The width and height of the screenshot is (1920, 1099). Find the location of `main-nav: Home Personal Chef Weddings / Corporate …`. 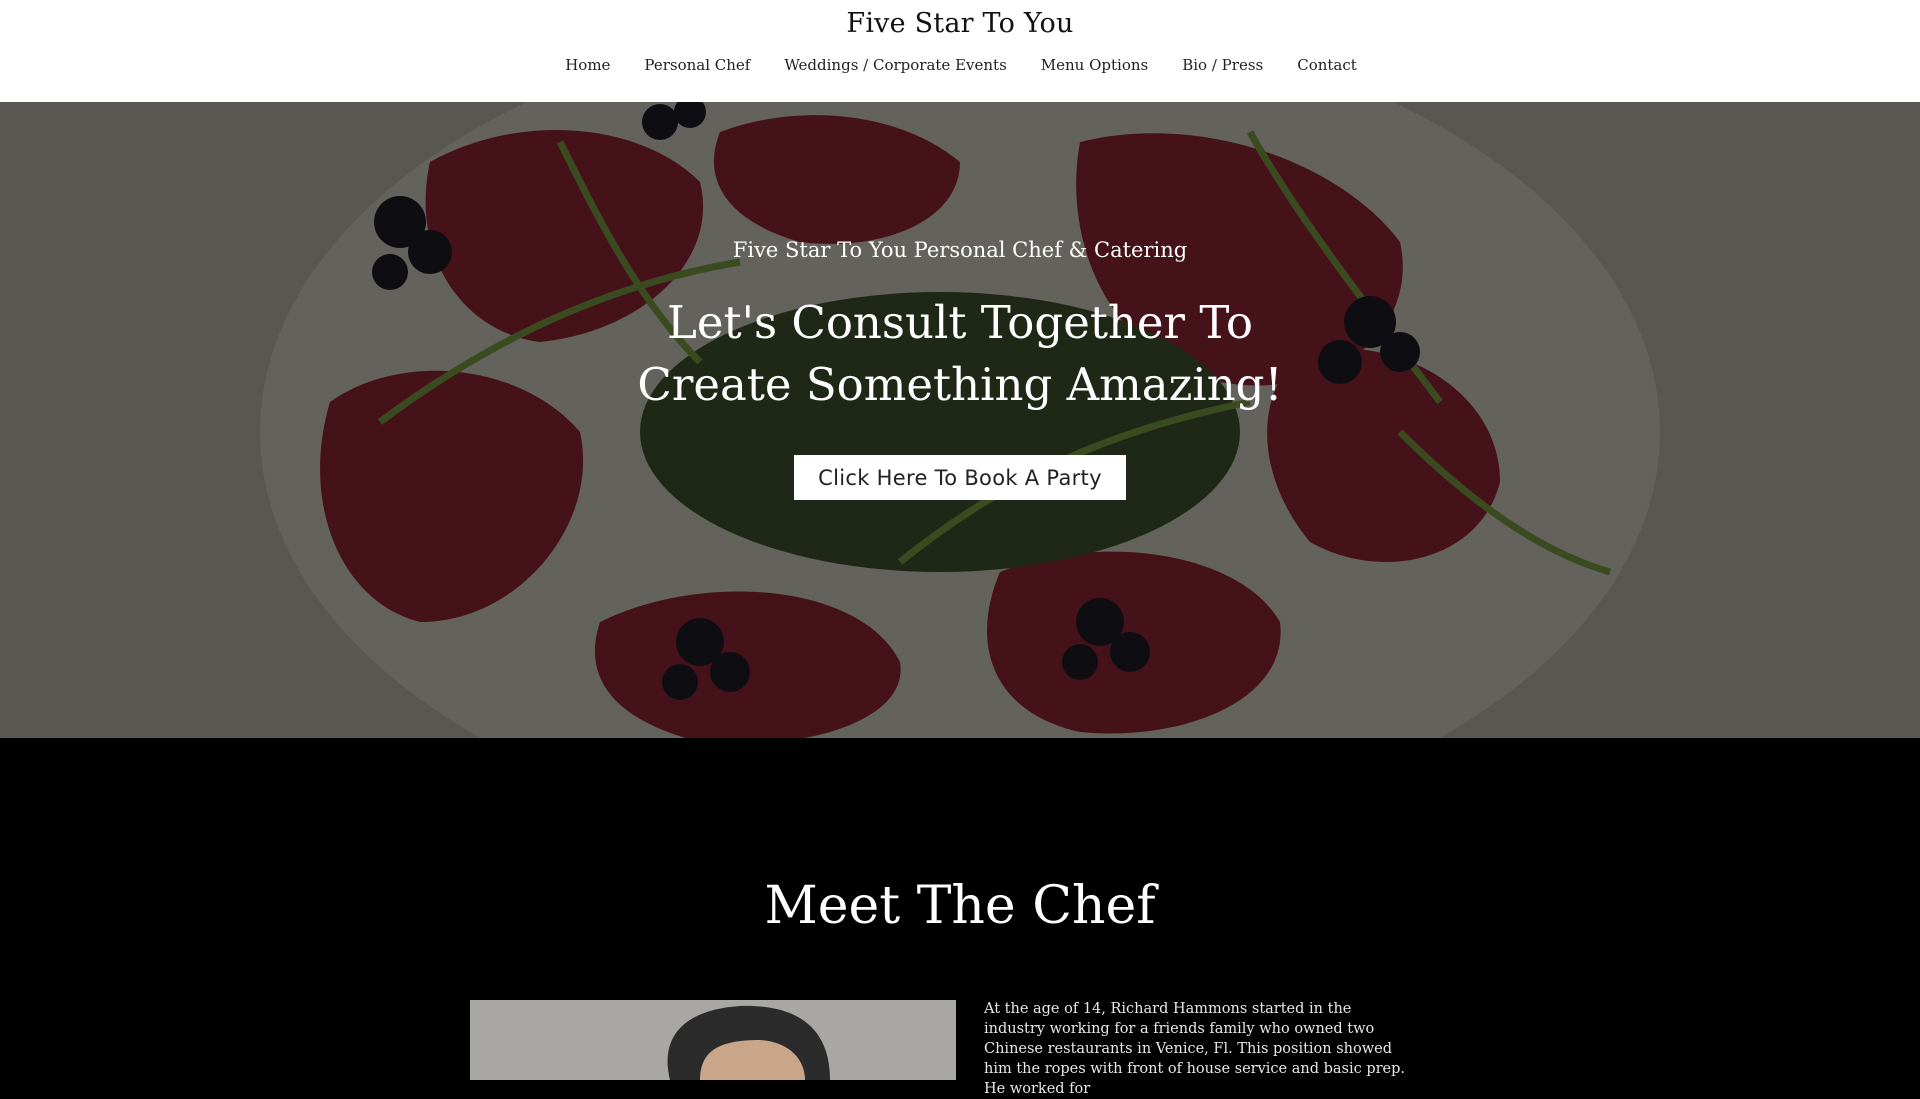

main-nav: Home Personal Chef Weddings / Corporate … is located at coordinates (960, 65).